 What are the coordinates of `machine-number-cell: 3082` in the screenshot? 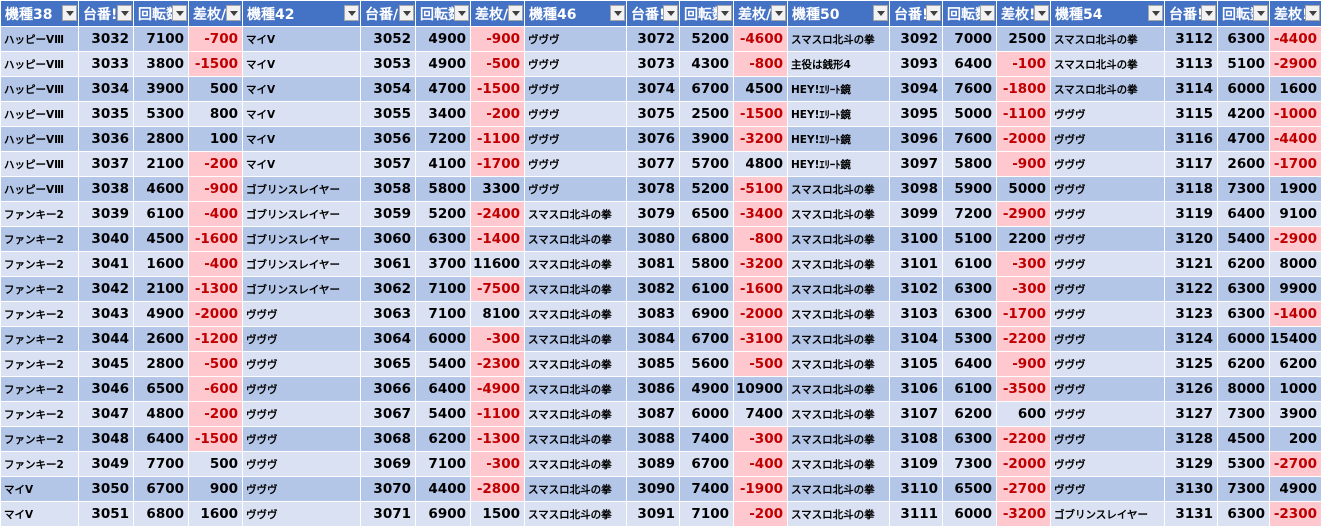 It's located at (653, 289).